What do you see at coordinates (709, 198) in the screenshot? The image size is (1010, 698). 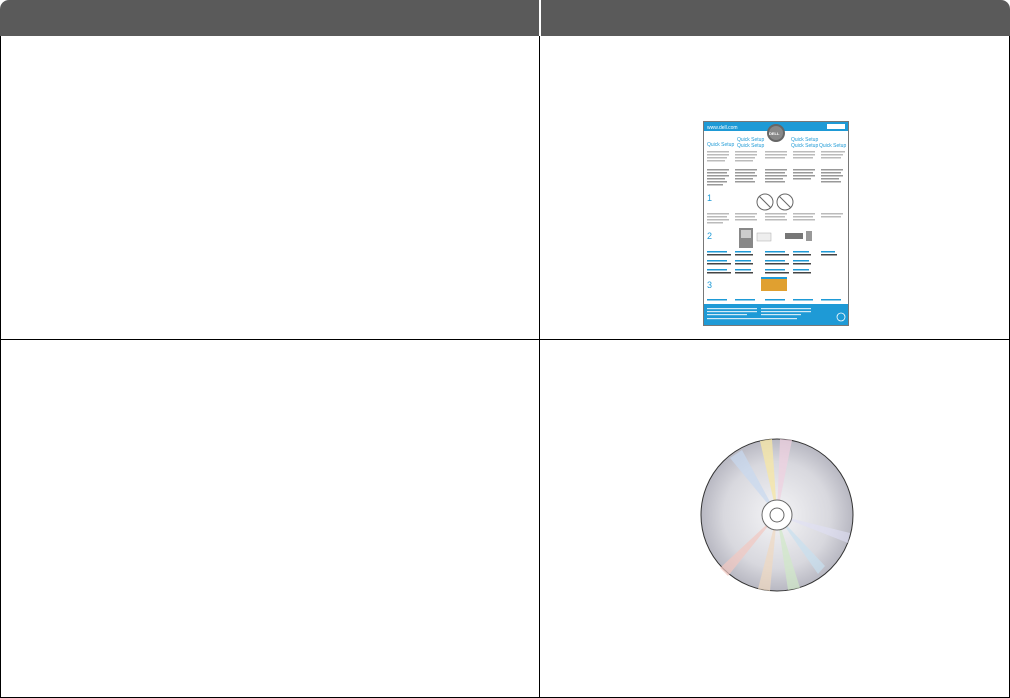 I see `sheet-step-1: 1` at bounding box center [709, 198].